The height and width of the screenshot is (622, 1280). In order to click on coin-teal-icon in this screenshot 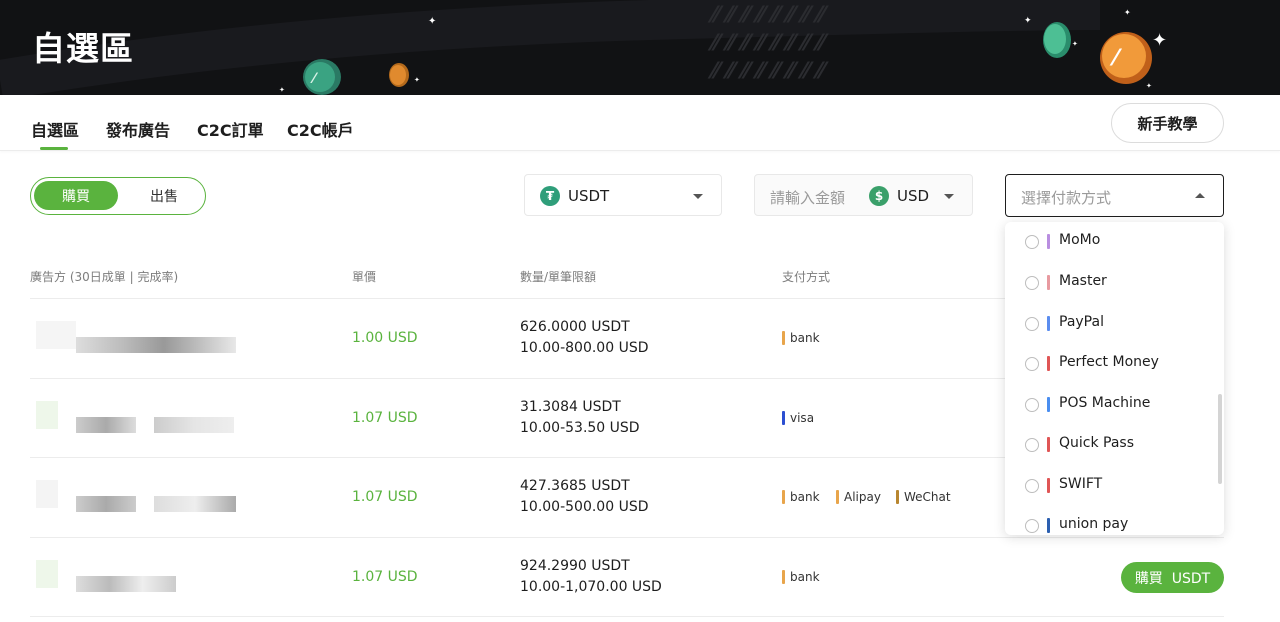, I will do `click(1057, 40)`.